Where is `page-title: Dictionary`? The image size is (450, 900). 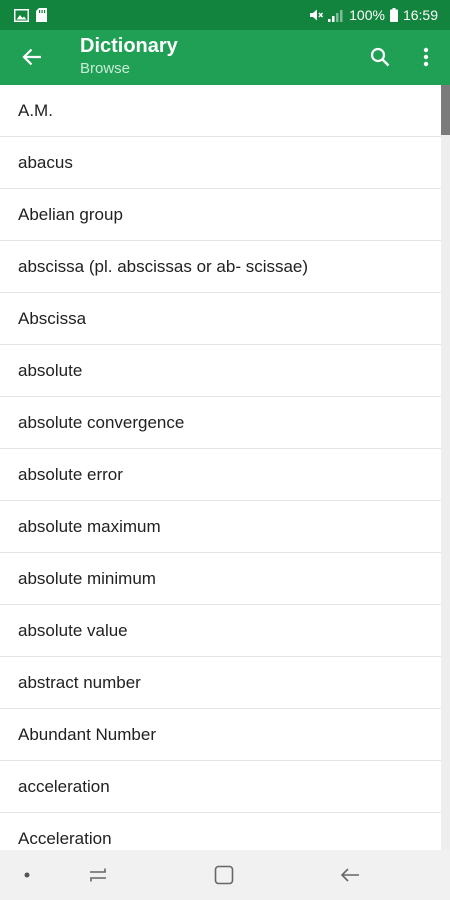
page-title: Dictionary is located at coordinates (129, 46).